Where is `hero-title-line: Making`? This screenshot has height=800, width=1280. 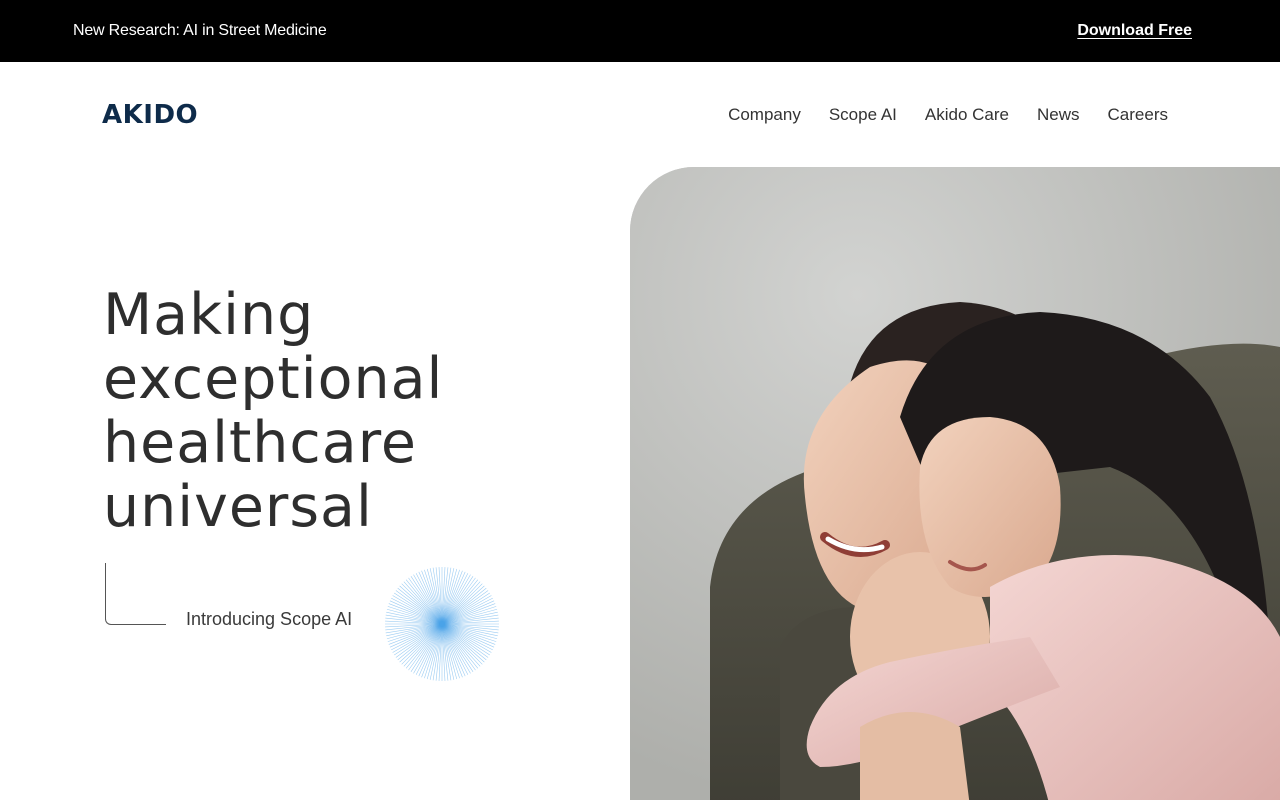 hero-title-line: Making is located at coordinates (209, 315).